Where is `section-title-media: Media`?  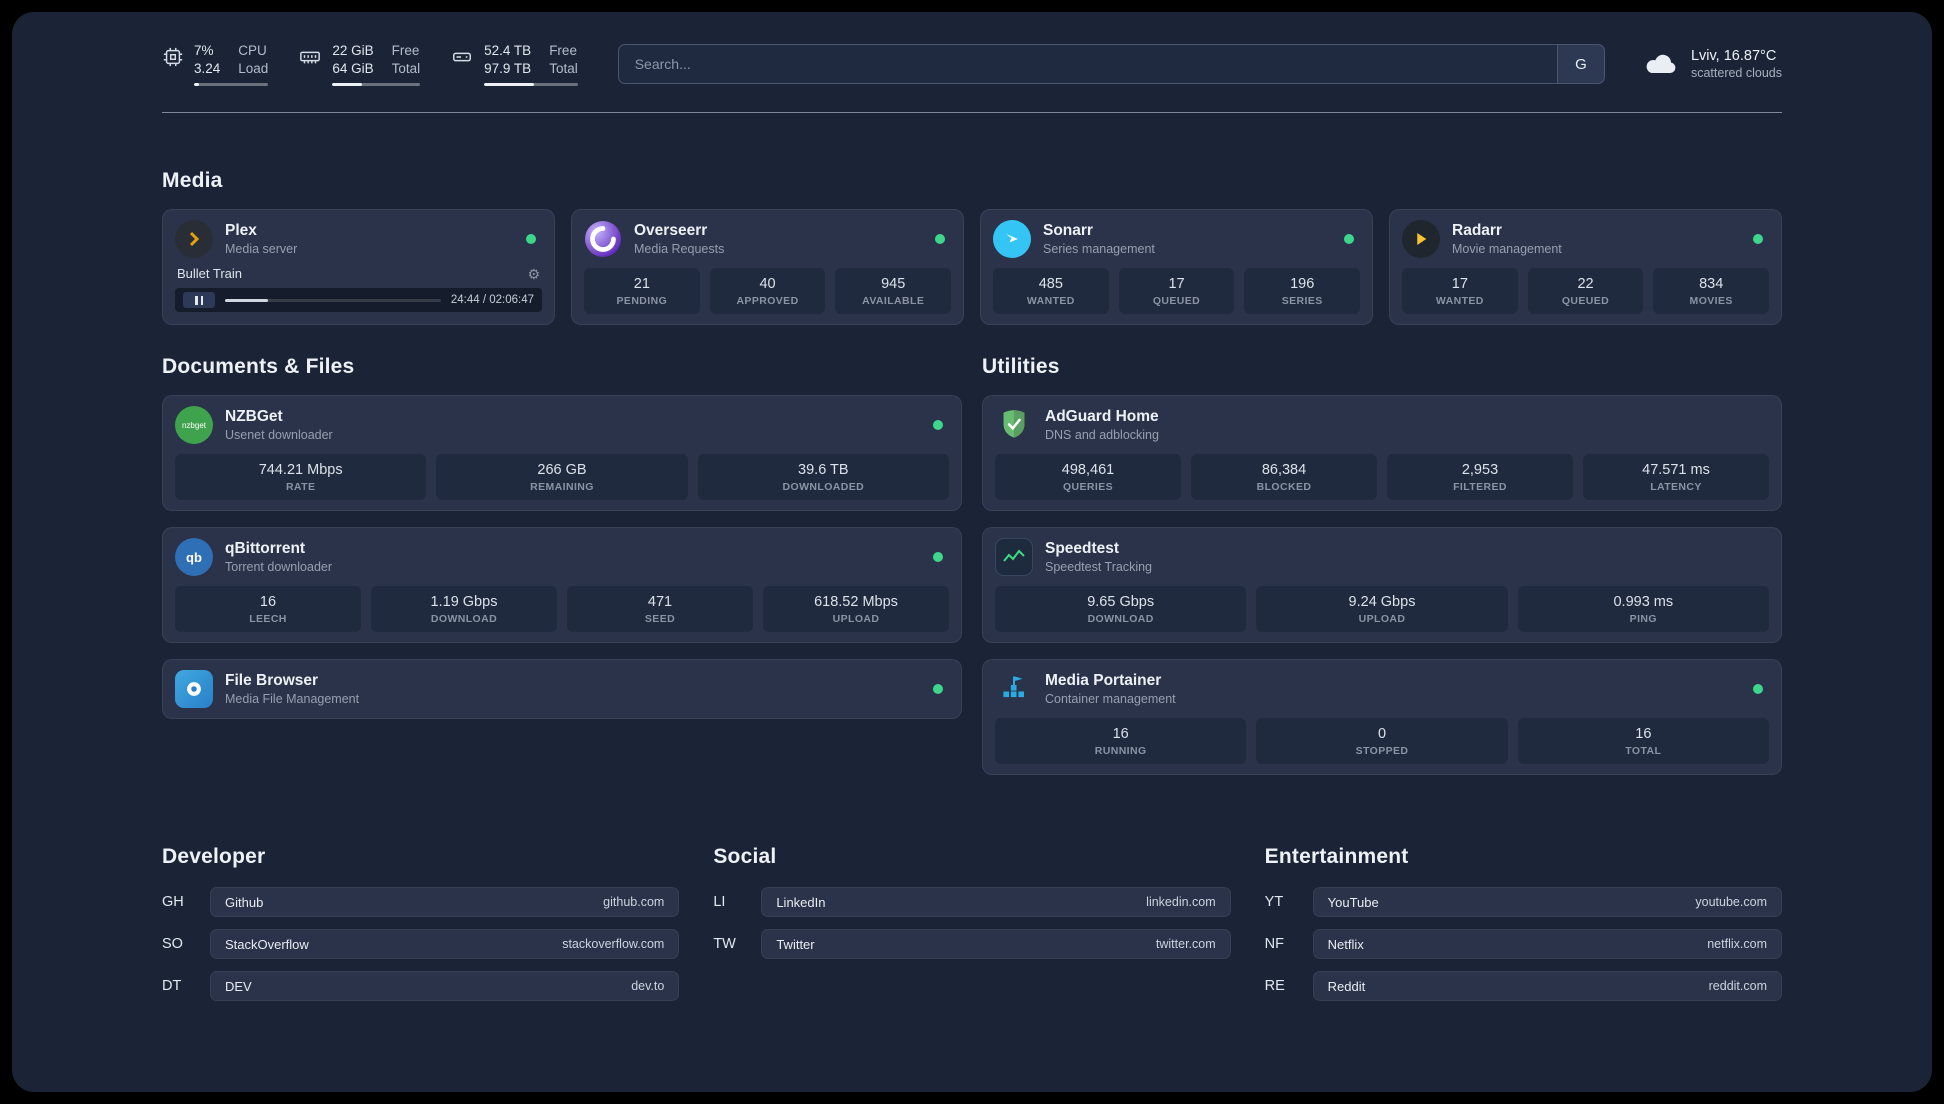
section-title-media: Media is located at coordinates (192, 181).